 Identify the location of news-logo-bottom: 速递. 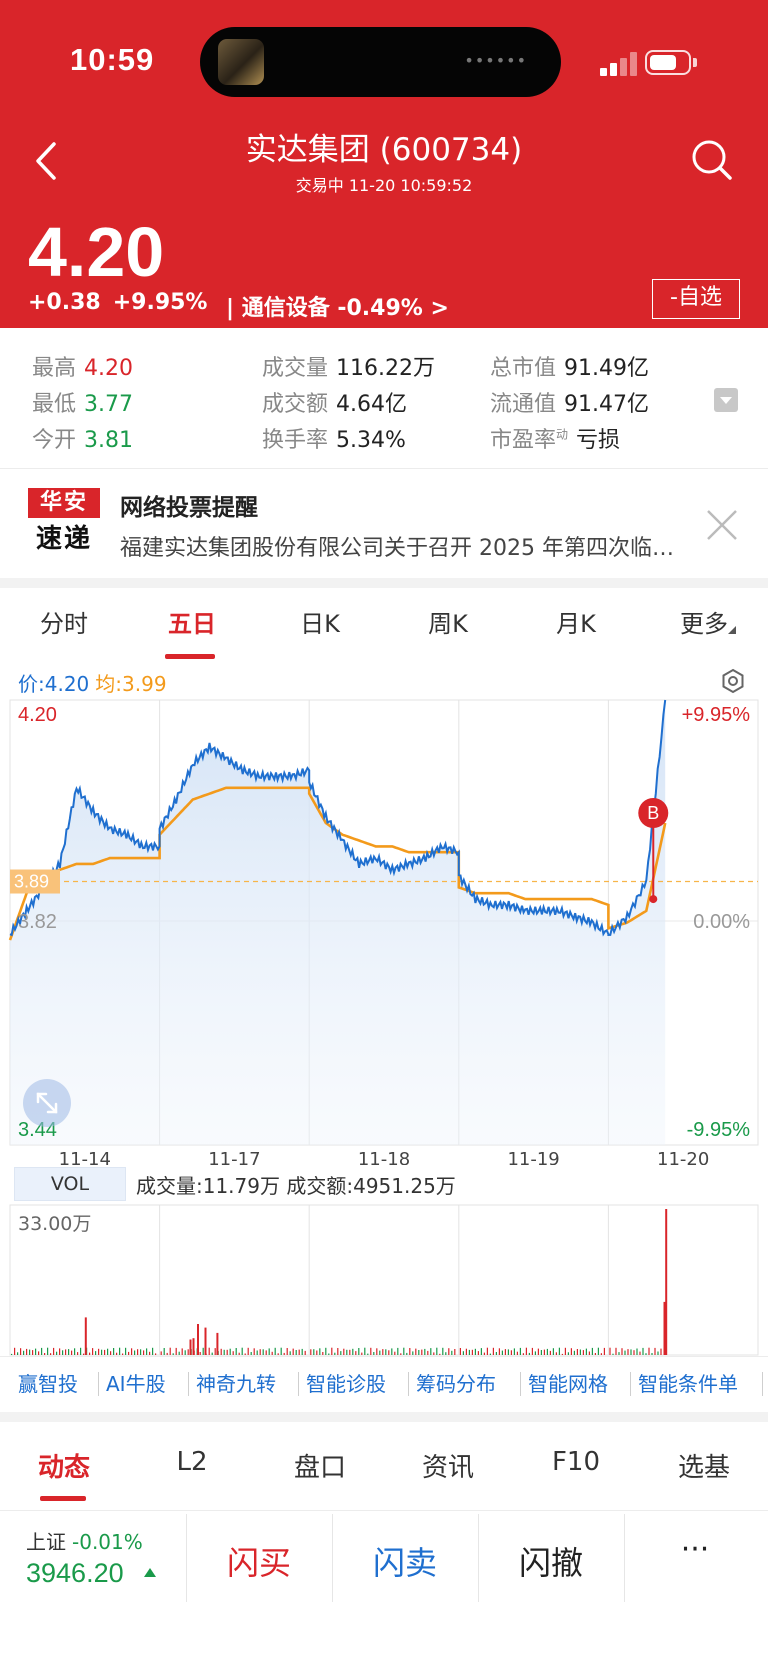
(63, 539).